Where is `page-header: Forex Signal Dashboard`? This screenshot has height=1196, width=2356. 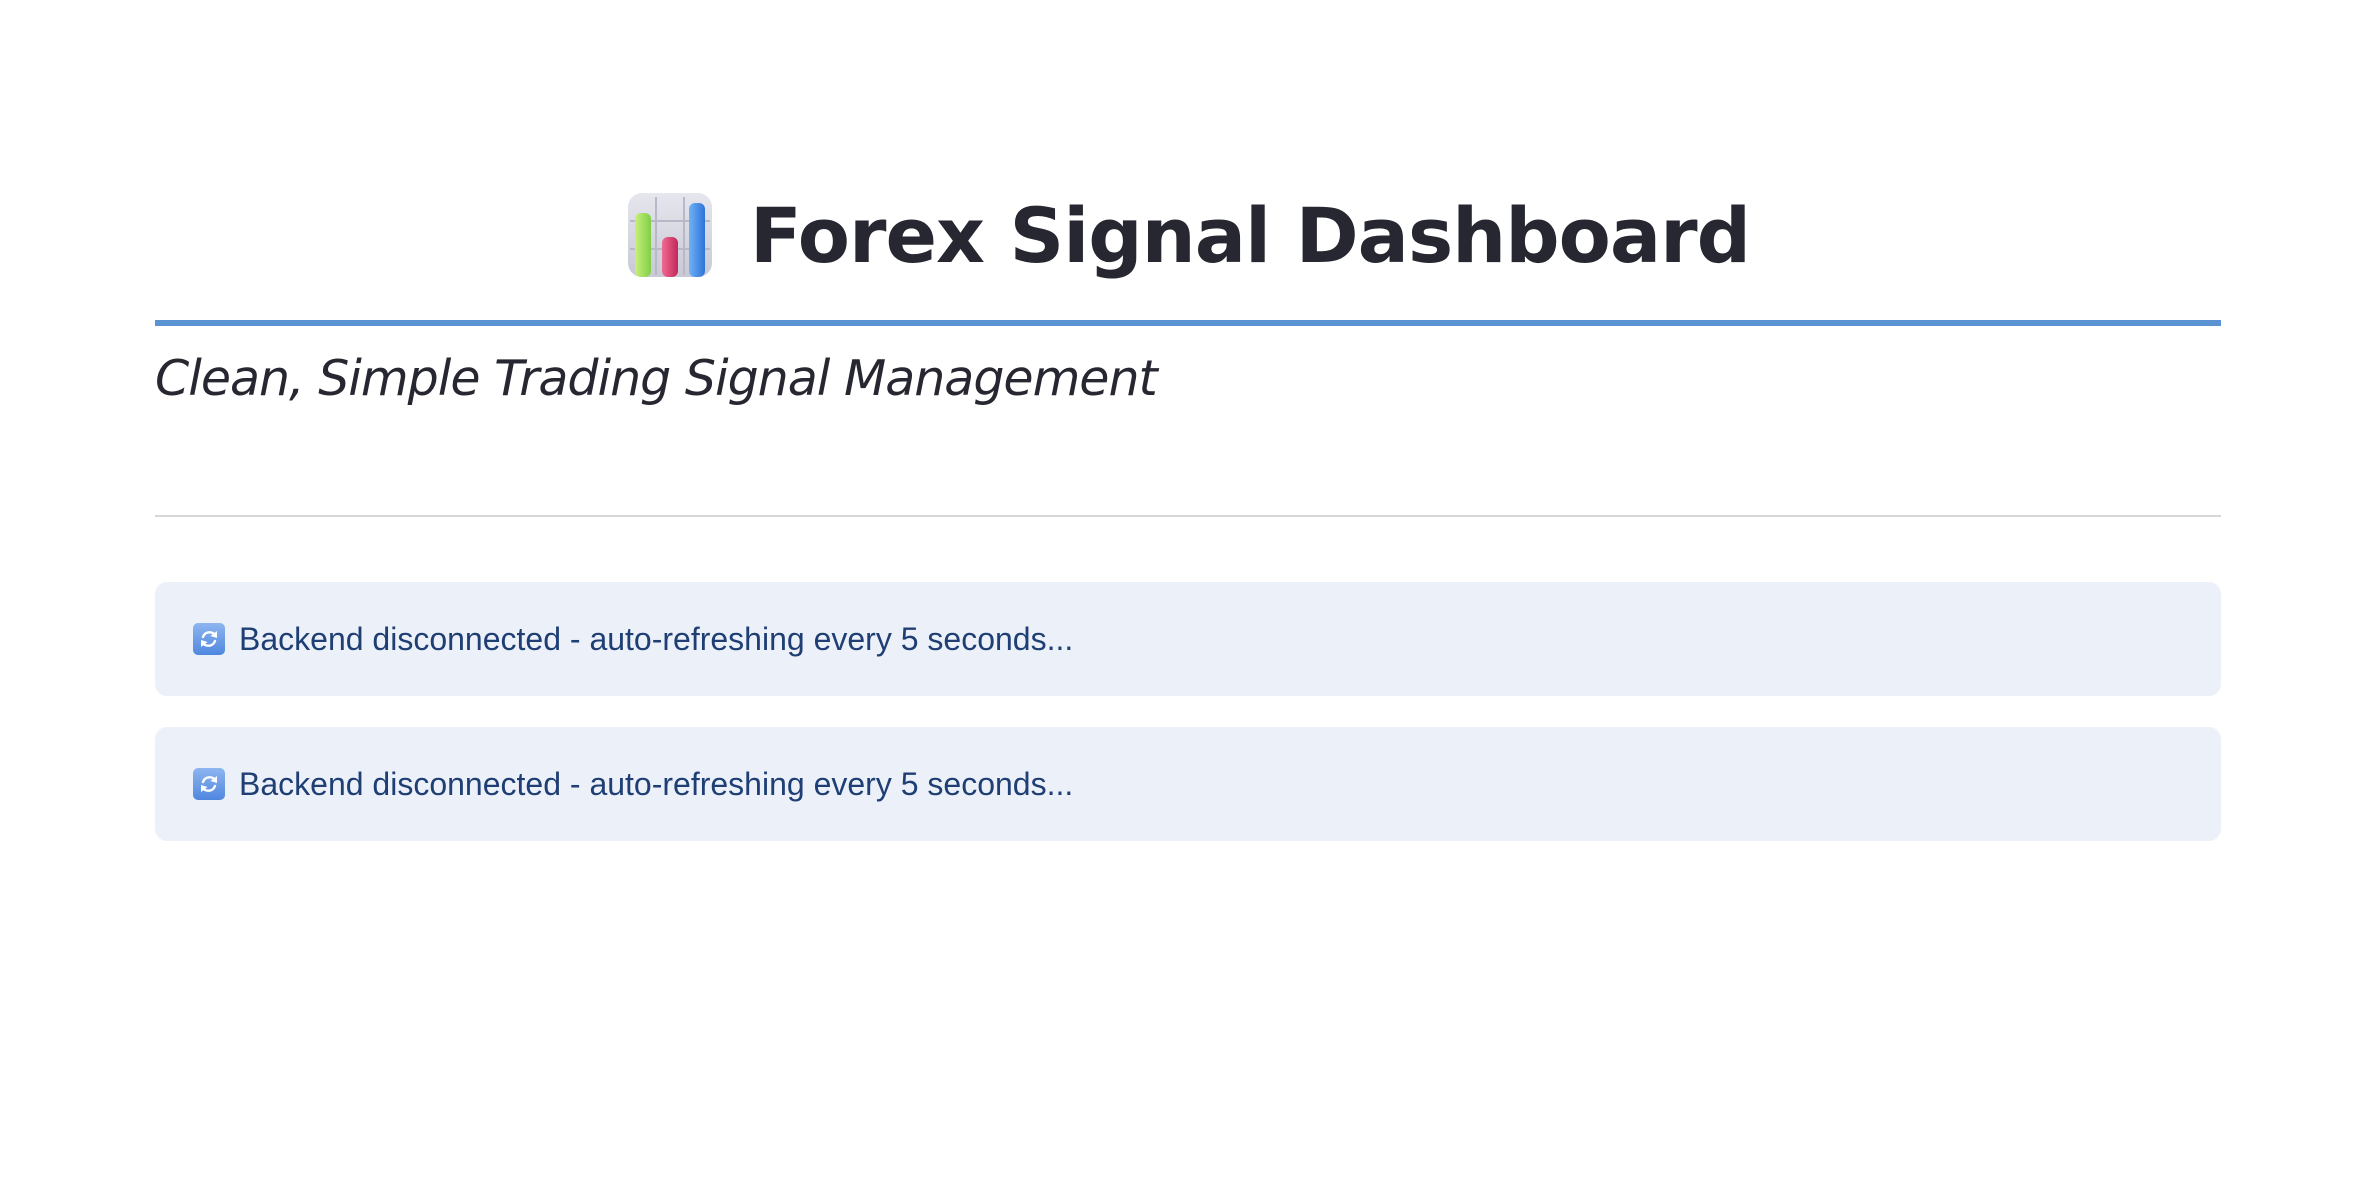
page-header: Forex Signal Dashboard is located at coordinates (1188, 235).